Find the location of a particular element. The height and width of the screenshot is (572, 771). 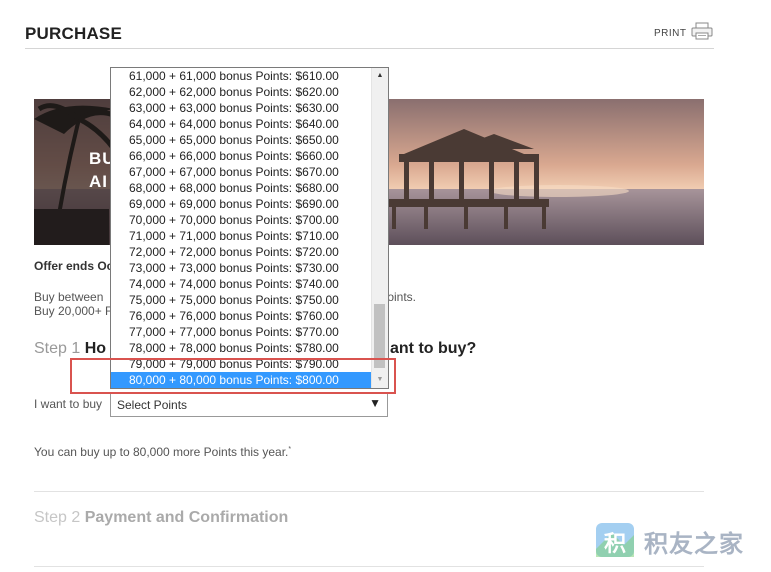

annotation-highlight-box is located at coordinates (233, 376).